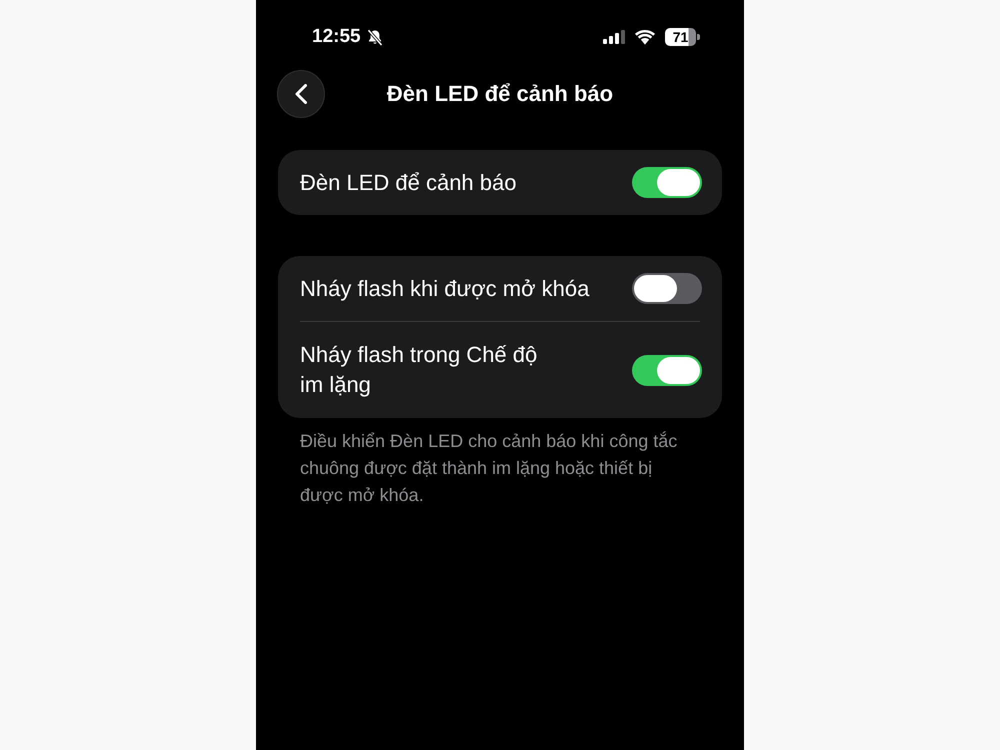 This screenshot has height=750, width=1000. Describe the element at coordinates (445, 288) in the screenshot. I see `setting-label: Nháy flash khi được mở khóa` at that location.